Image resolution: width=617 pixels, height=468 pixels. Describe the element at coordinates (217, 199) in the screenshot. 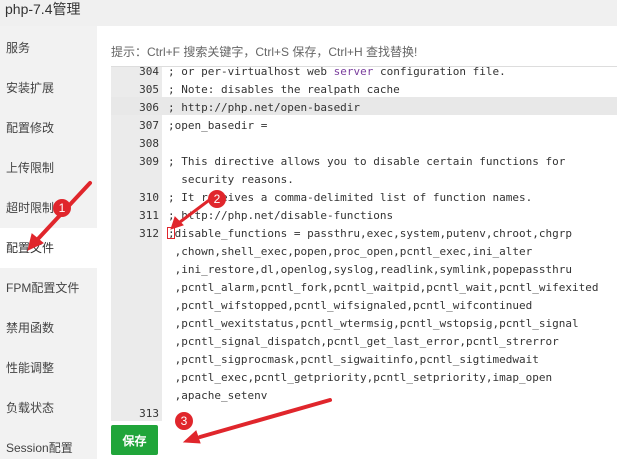

I see `annotation-badge-2: 2` at that location.